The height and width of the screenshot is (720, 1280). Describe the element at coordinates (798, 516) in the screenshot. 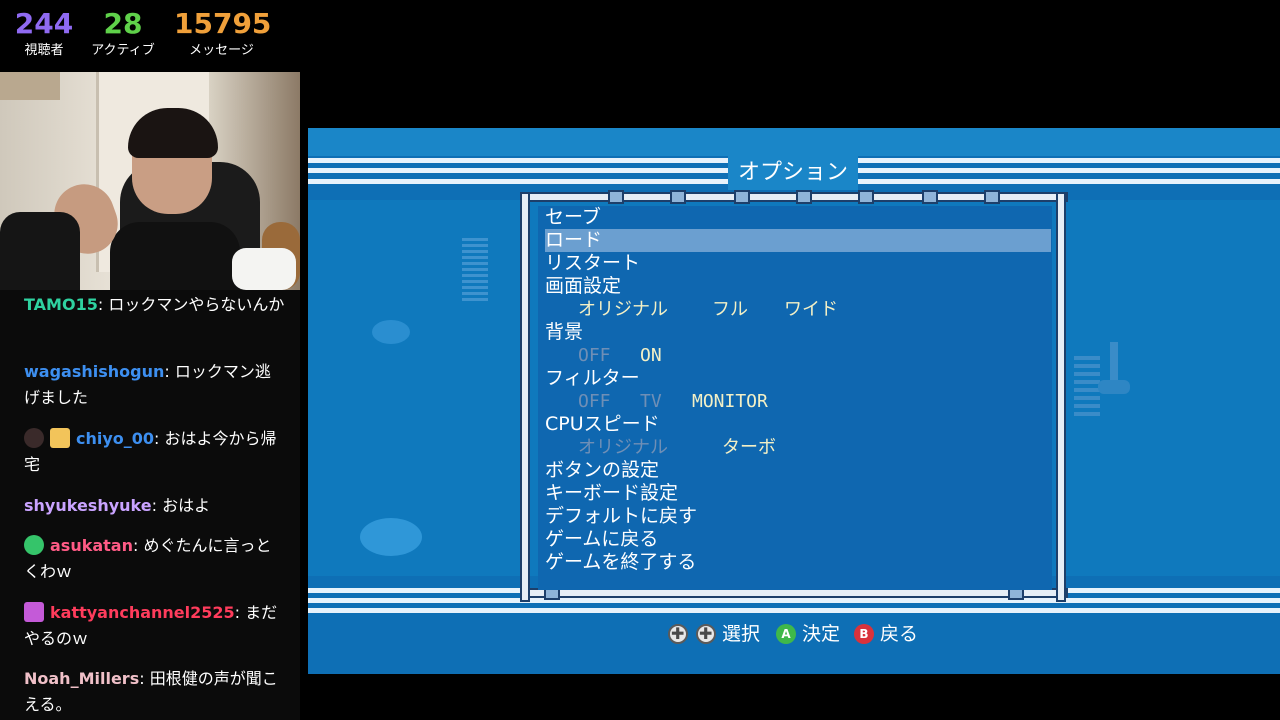

I see `menu-item-reset-default: デフォルトに戻す` at that location.